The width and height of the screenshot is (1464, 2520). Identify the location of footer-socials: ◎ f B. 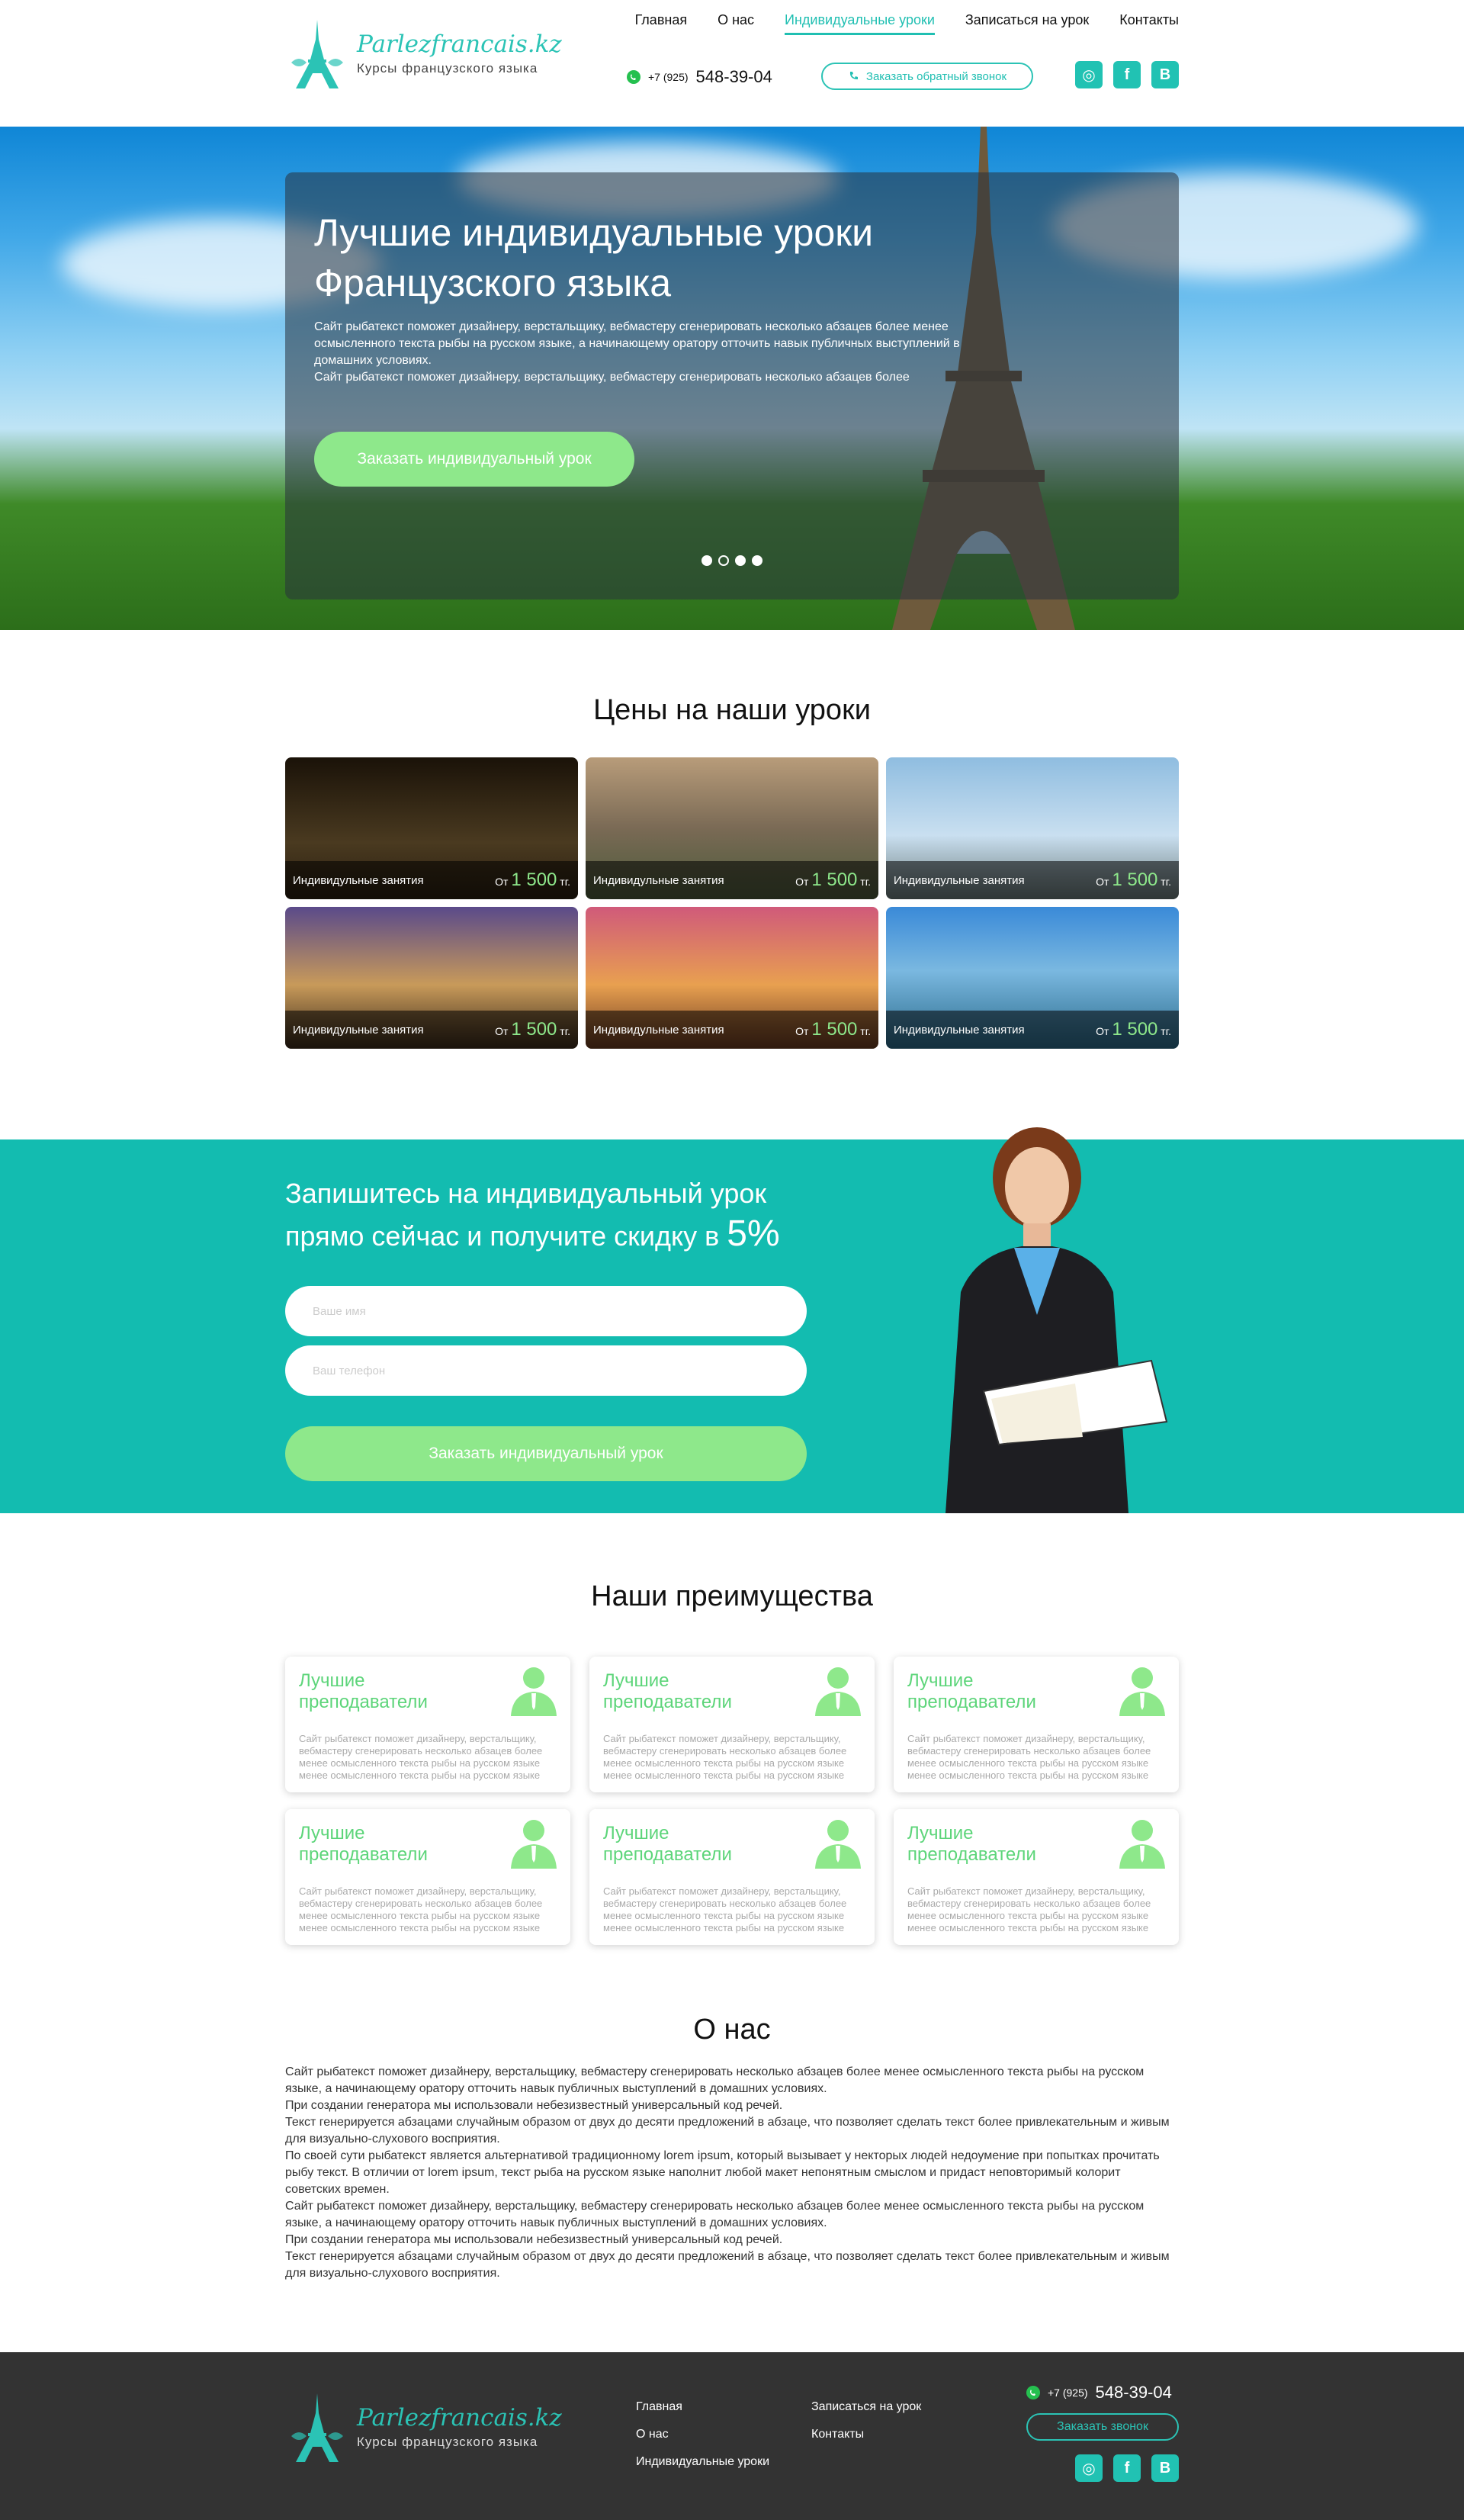
(1127, 2468).